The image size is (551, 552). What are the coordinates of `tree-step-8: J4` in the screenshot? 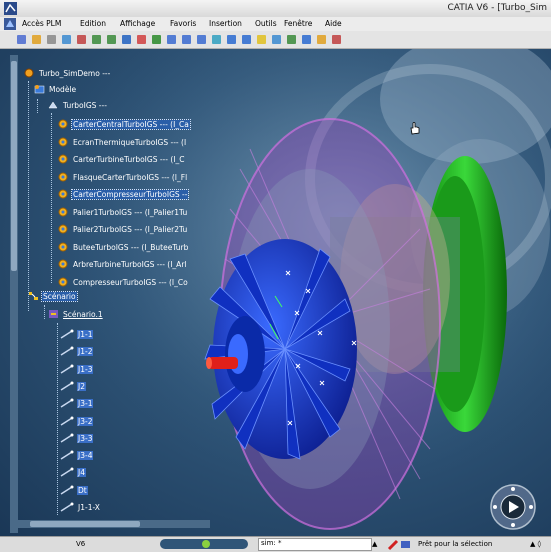 It's located at (73, 473).